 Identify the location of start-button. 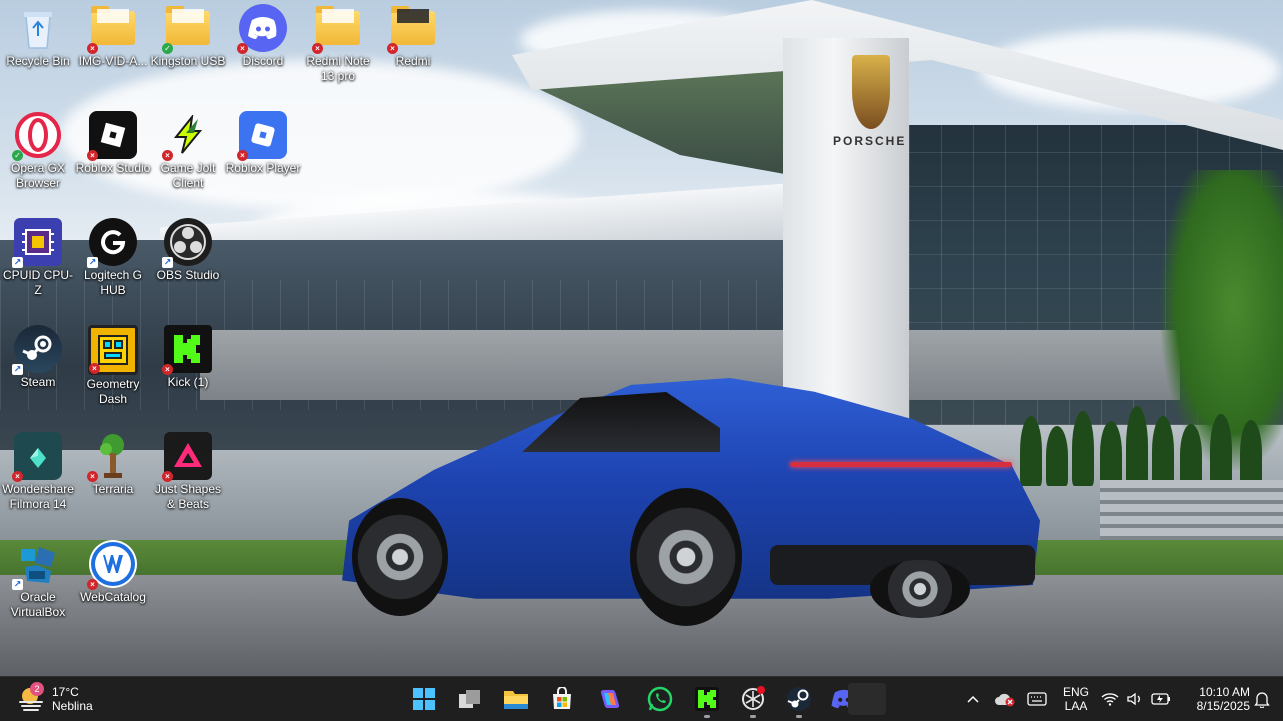
(424, 699).